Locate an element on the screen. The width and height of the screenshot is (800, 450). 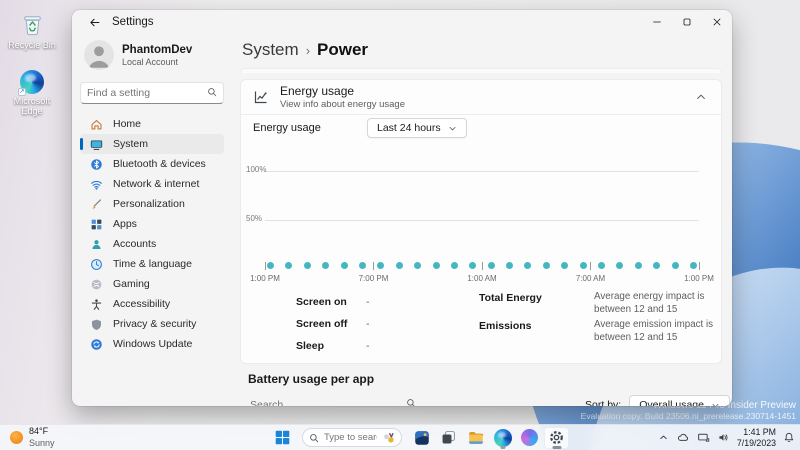
sidebar-item-time-language: Time & language is located at coordinates (152, 264).